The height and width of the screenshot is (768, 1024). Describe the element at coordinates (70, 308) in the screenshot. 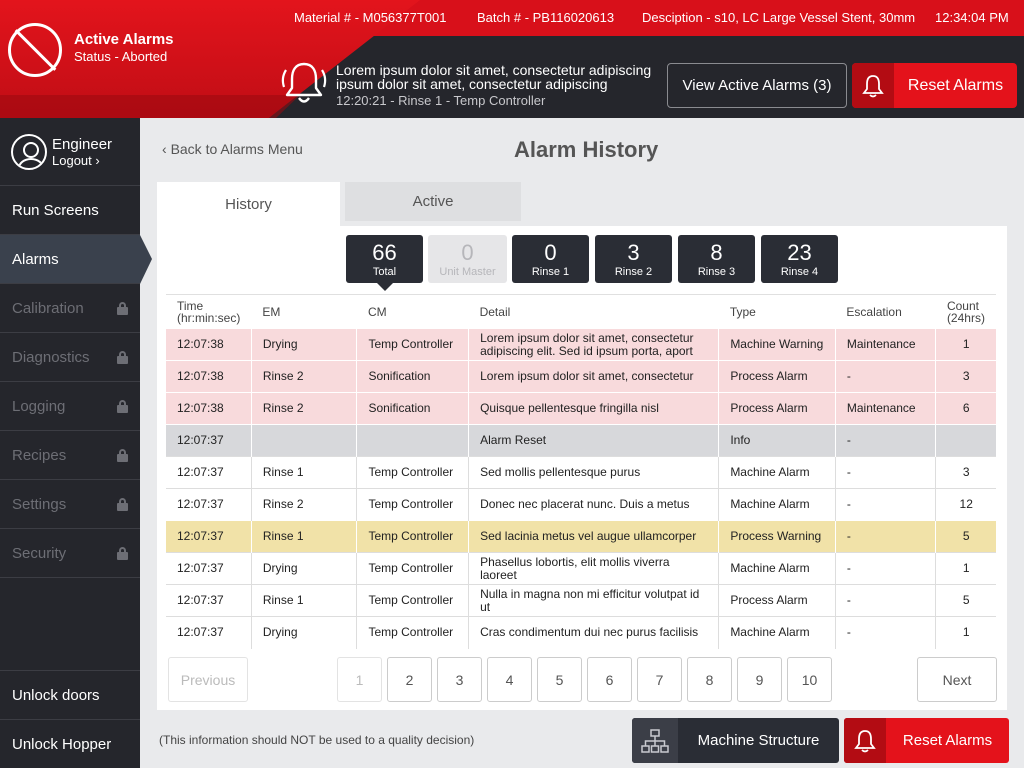

I see `sidebar-item-calibration: Calibration` at that location.